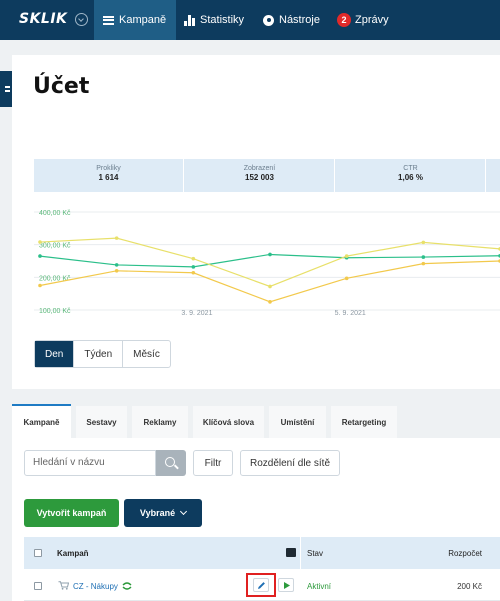  What do you see at coordinates (372, 20) in the screenshot?
I see `nav-zpravy-label: Zprávy` at bounding box center [372, 20].